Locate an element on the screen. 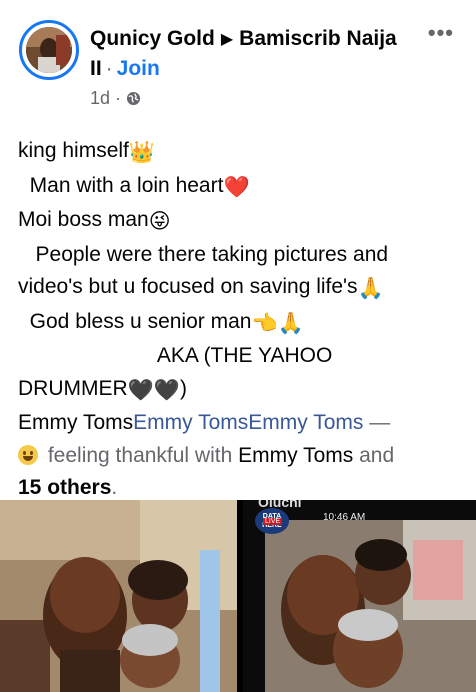 Image resolution: width=476 pixels, height=692 pixels. arrow-right-icon: ▶ is located at coordinates (227, 39).